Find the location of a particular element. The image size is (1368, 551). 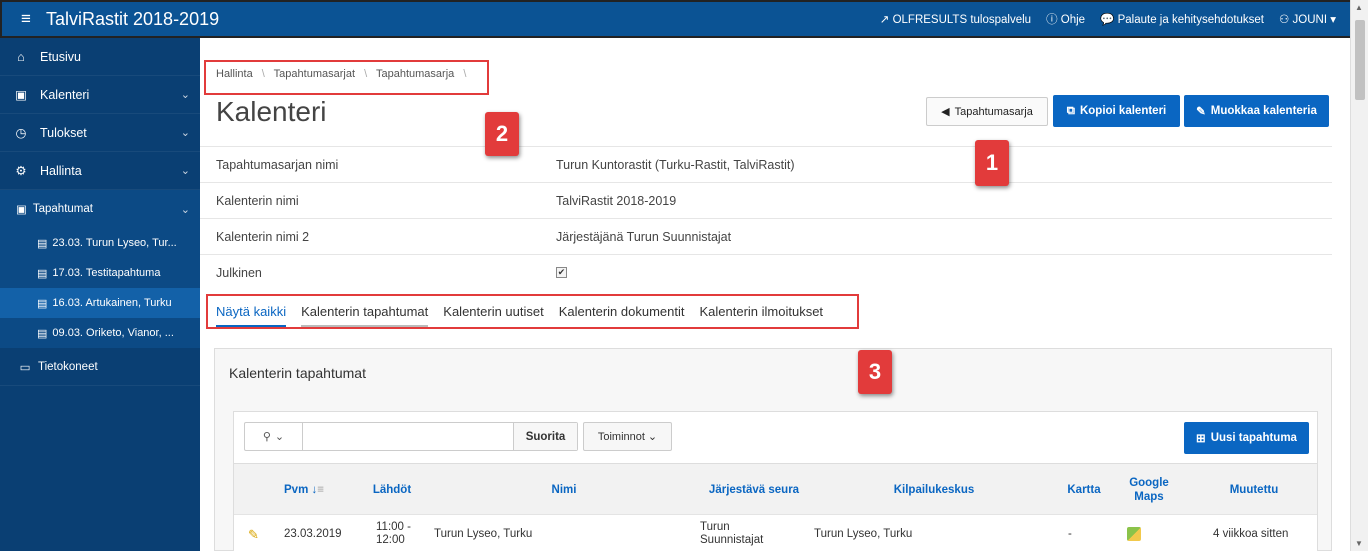

col-lahdot: Lähdöt is located at coordinates (392, 490).